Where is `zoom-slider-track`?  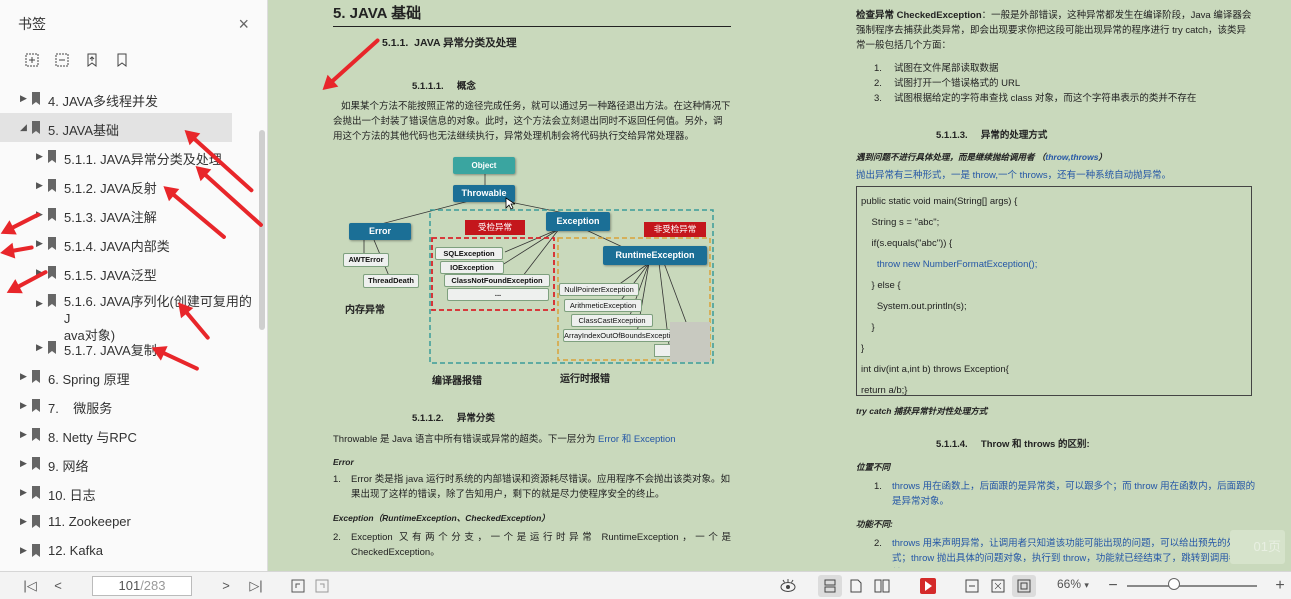 zoom-slider-track is located at coordinates (1192, 586).